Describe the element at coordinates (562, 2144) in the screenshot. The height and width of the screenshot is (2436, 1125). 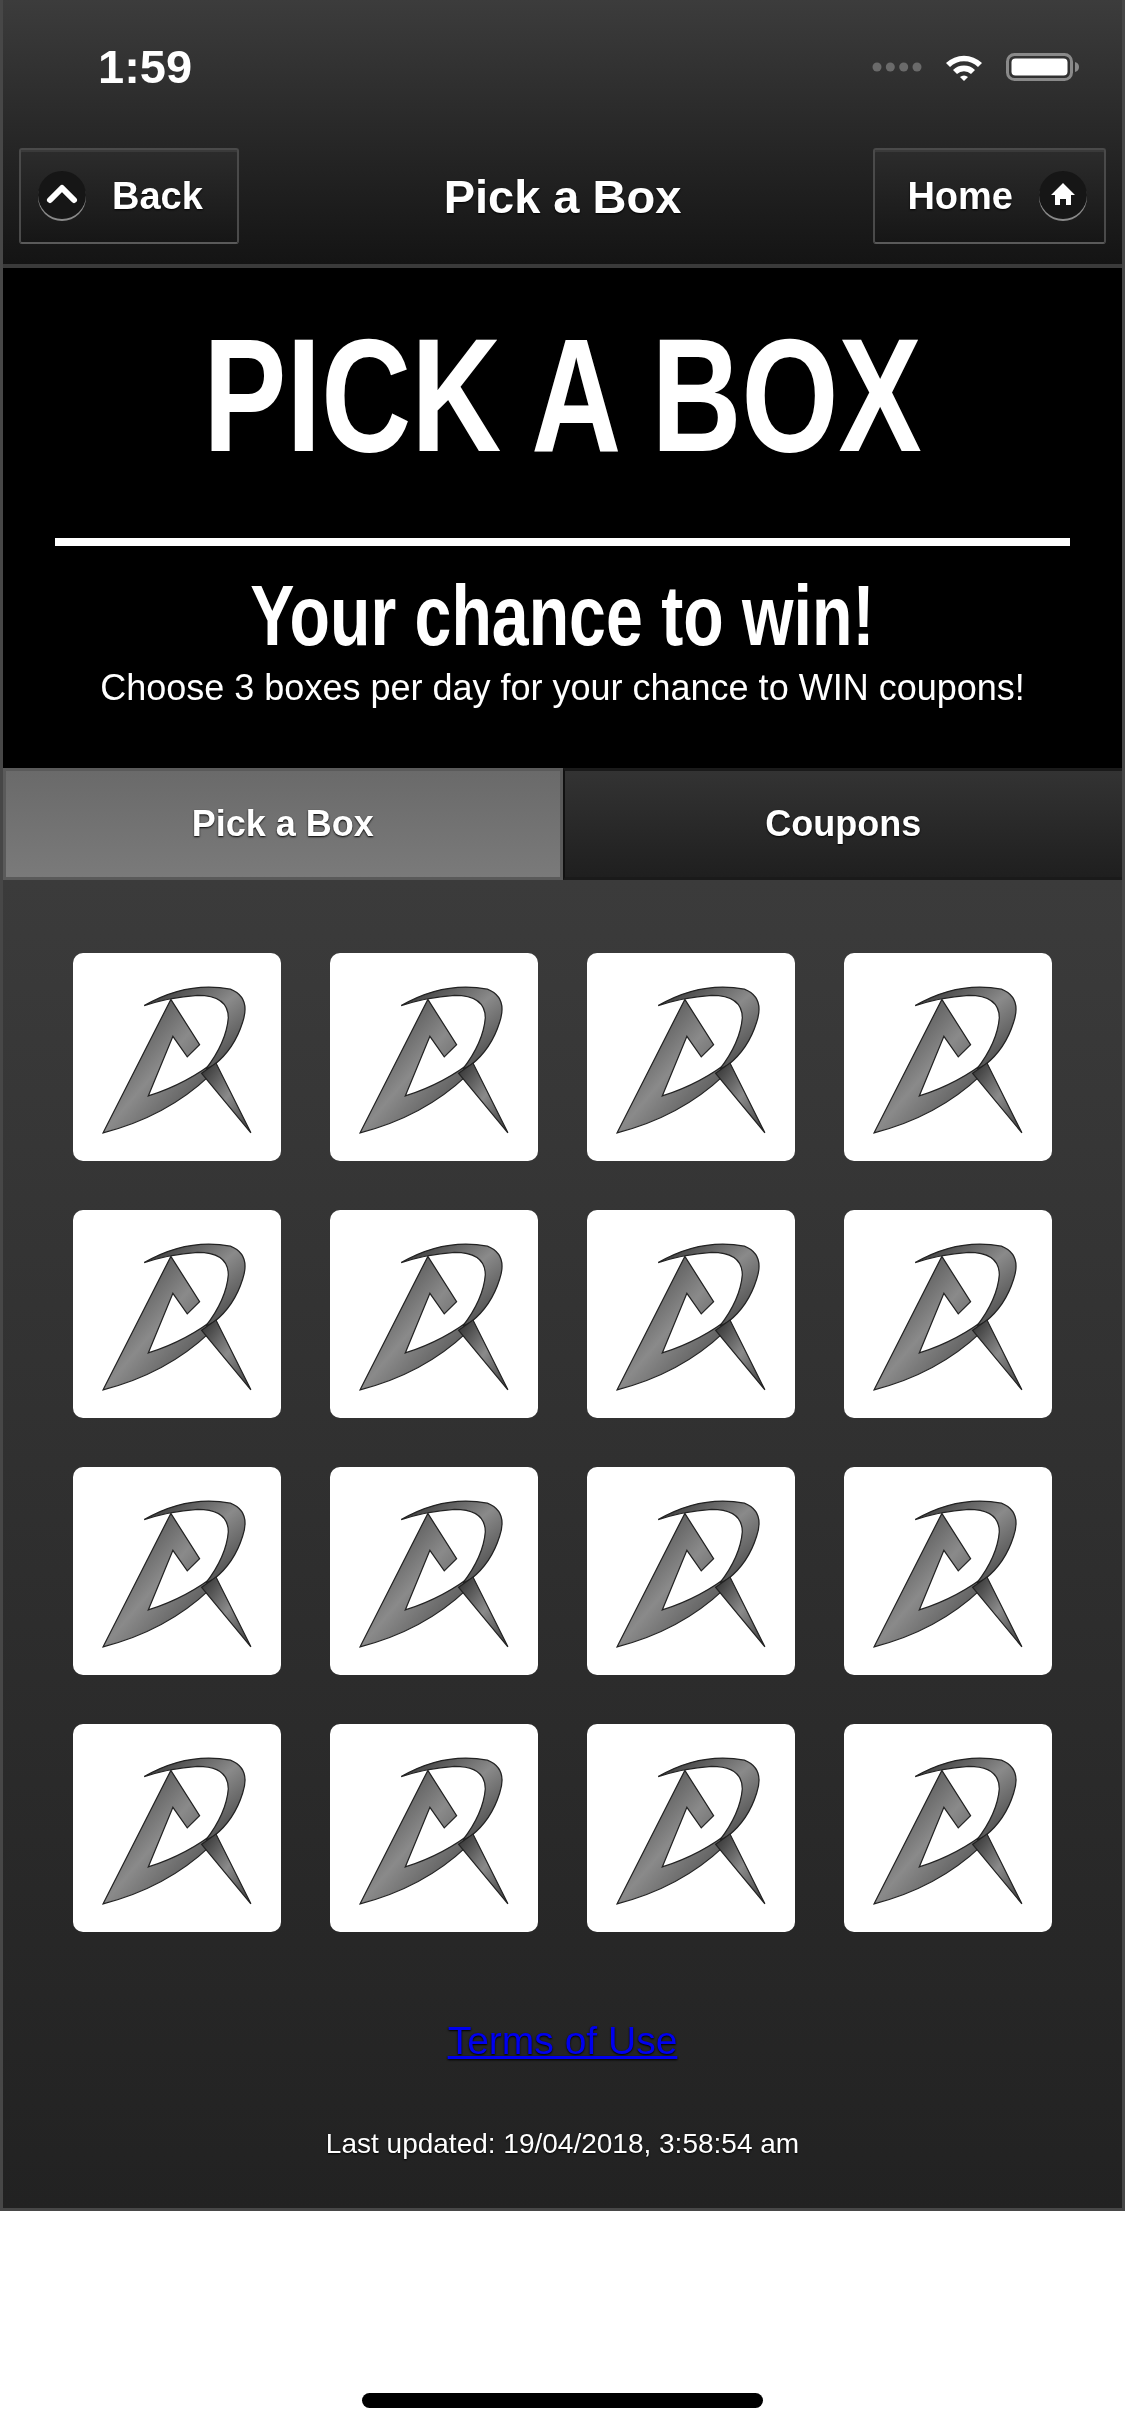
I see `last-updated-text: Last updated: 19/04/2018, 3:58:54 am` at that location.